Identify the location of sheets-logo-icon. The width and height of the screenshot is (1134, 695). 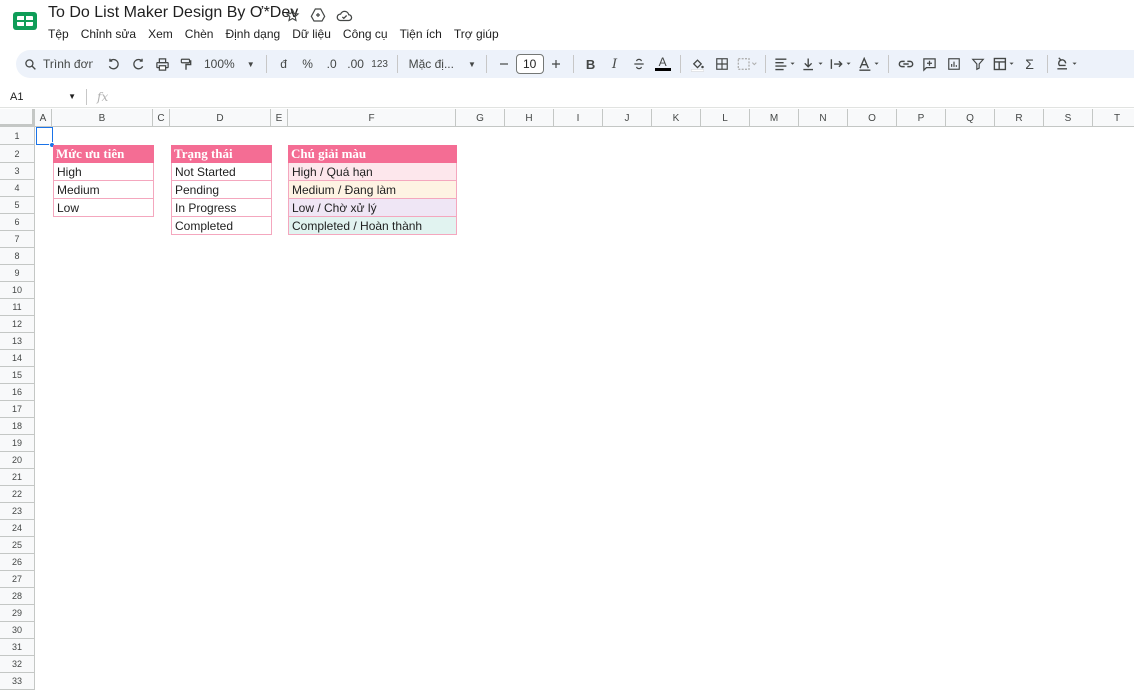
(25, 21).